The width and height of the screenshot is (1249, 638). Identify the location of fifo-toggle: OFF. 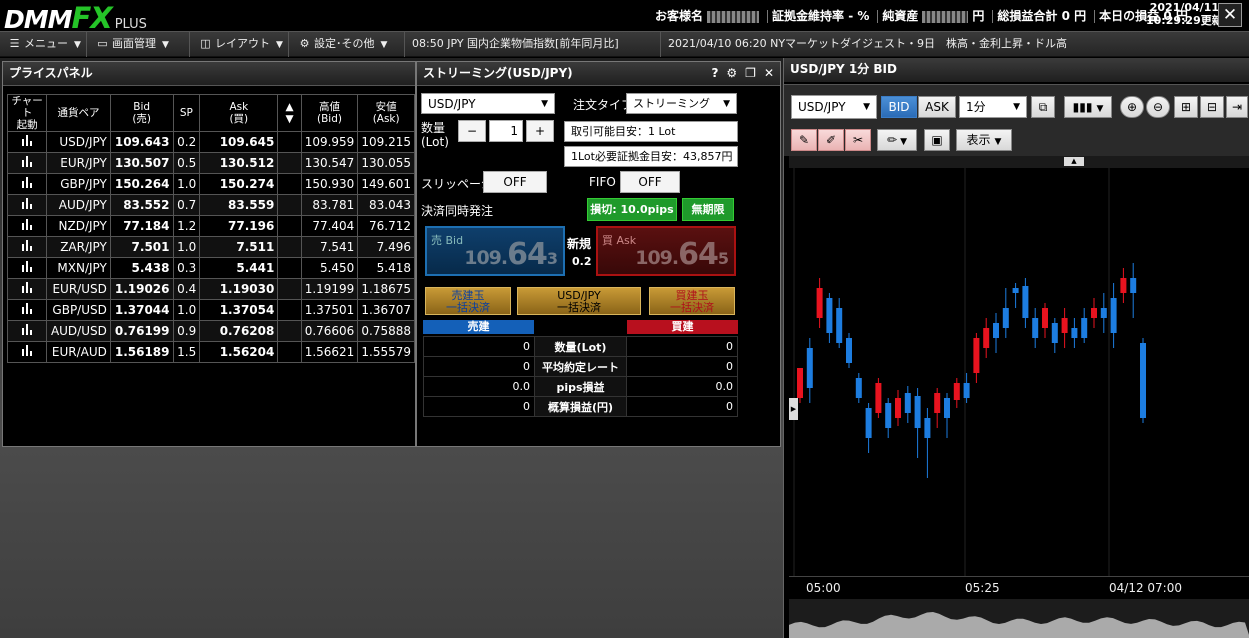
(650, 182).